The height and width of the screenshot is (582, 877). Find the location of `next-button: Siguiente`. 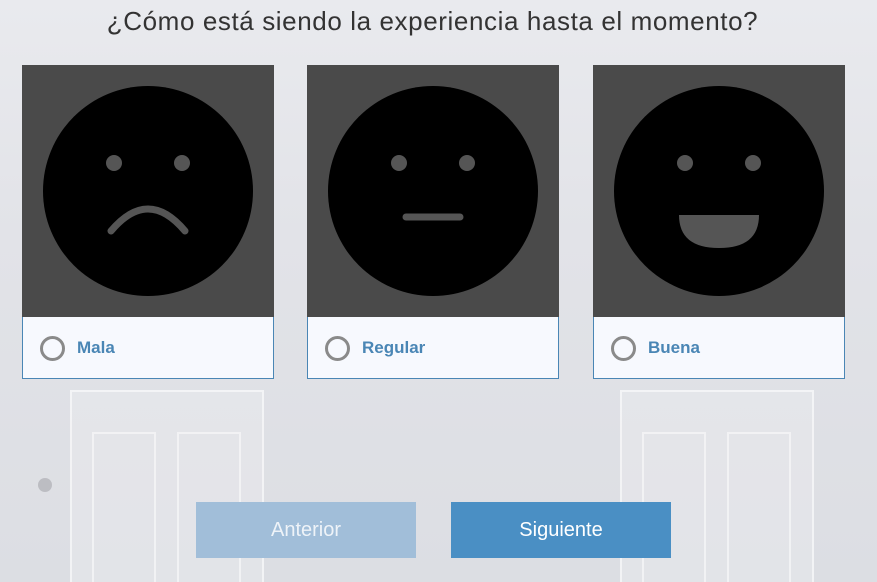

next-button: Siguiente is located at coordinates (561, 530).